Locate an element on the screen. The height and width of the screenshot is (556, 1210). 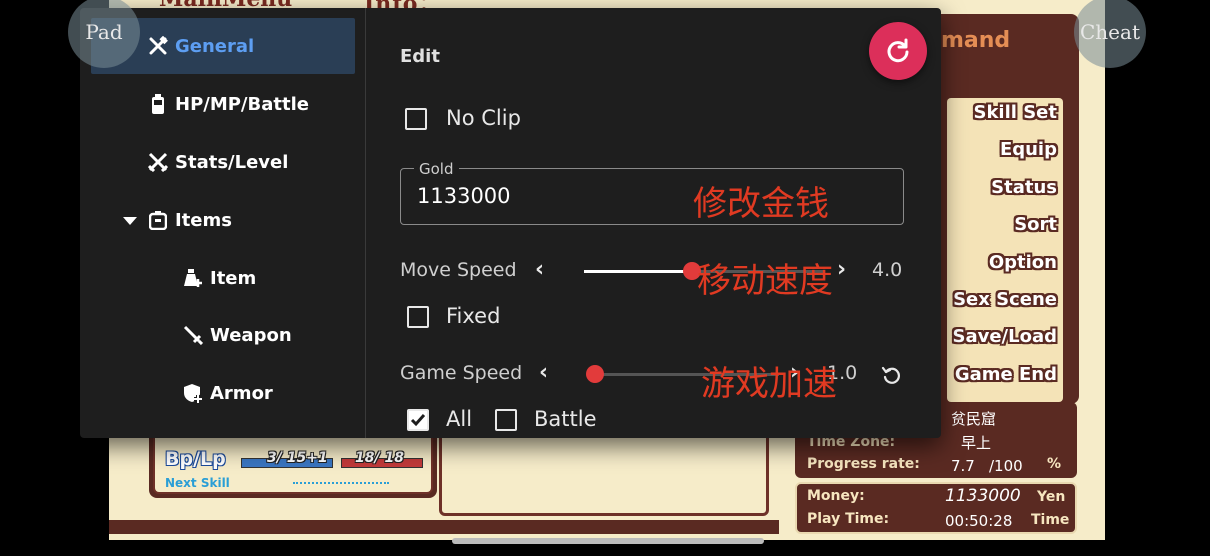
sword-icon is located at coordinates (193, 335).